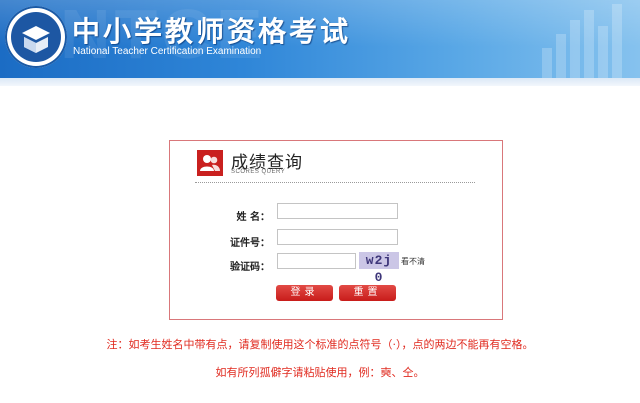 The width and height of the screenshot is (640, 403). What do you see at coordinates (212, 31) in the screenshot?
I see `site-title: 中小学教师资格考试` at bounding box center [212, 31].